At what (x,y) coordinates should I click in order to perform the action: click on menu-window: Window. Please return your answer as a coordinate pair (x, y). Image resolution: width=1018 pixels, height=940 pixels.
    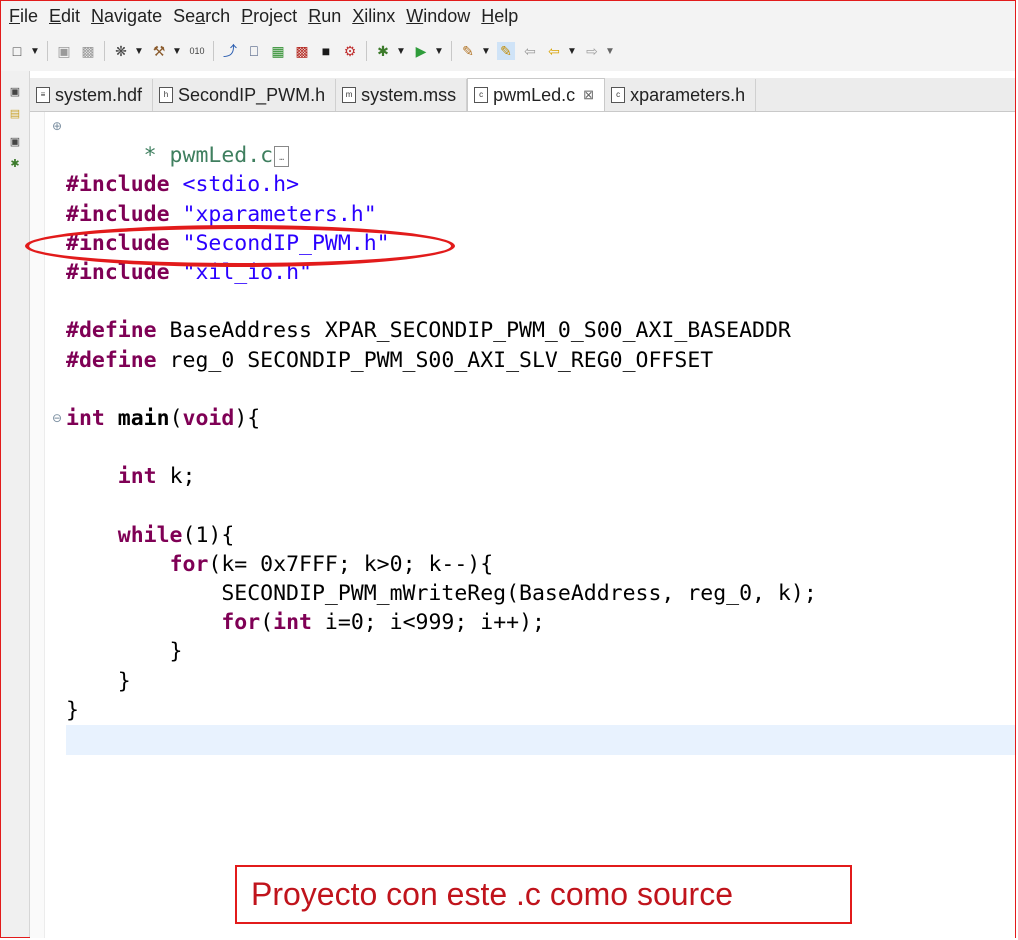
    Looking at the image, I should click on (438, 16).